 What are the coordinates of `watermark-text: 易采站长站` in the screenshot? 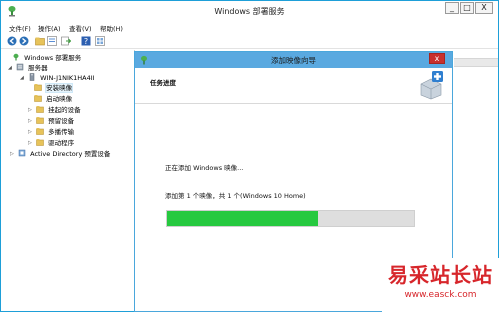 It's located at (440, 275).